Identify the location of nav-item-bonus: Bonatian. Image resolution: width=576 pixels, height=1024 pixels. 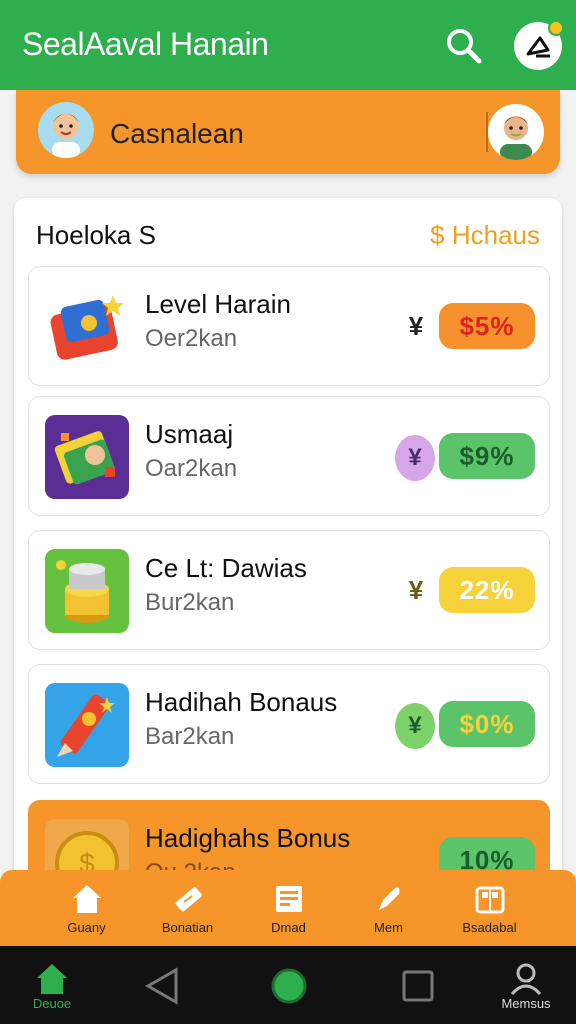
(187, 908).